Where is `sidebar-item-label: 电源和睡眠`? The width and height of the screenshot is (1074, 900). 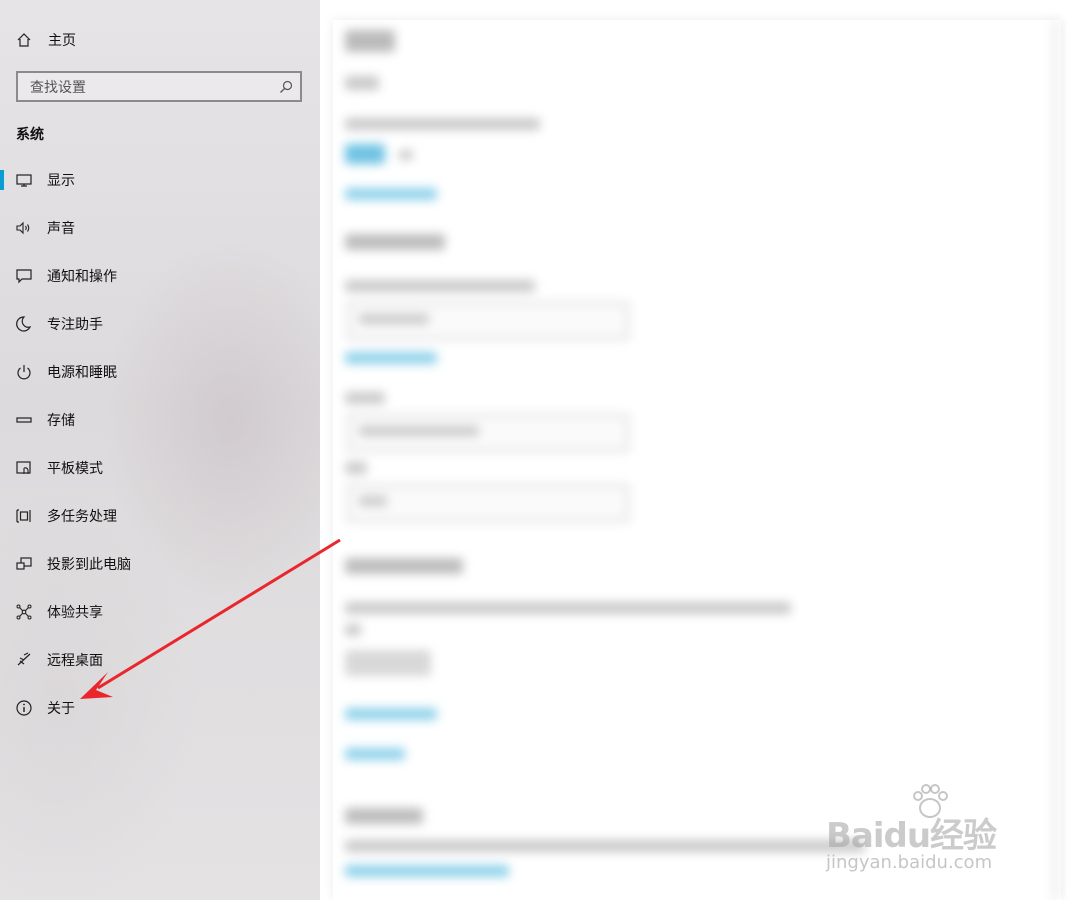
sidebar-item-label: 电源和睡眠 is located at coordinates (82, 373).